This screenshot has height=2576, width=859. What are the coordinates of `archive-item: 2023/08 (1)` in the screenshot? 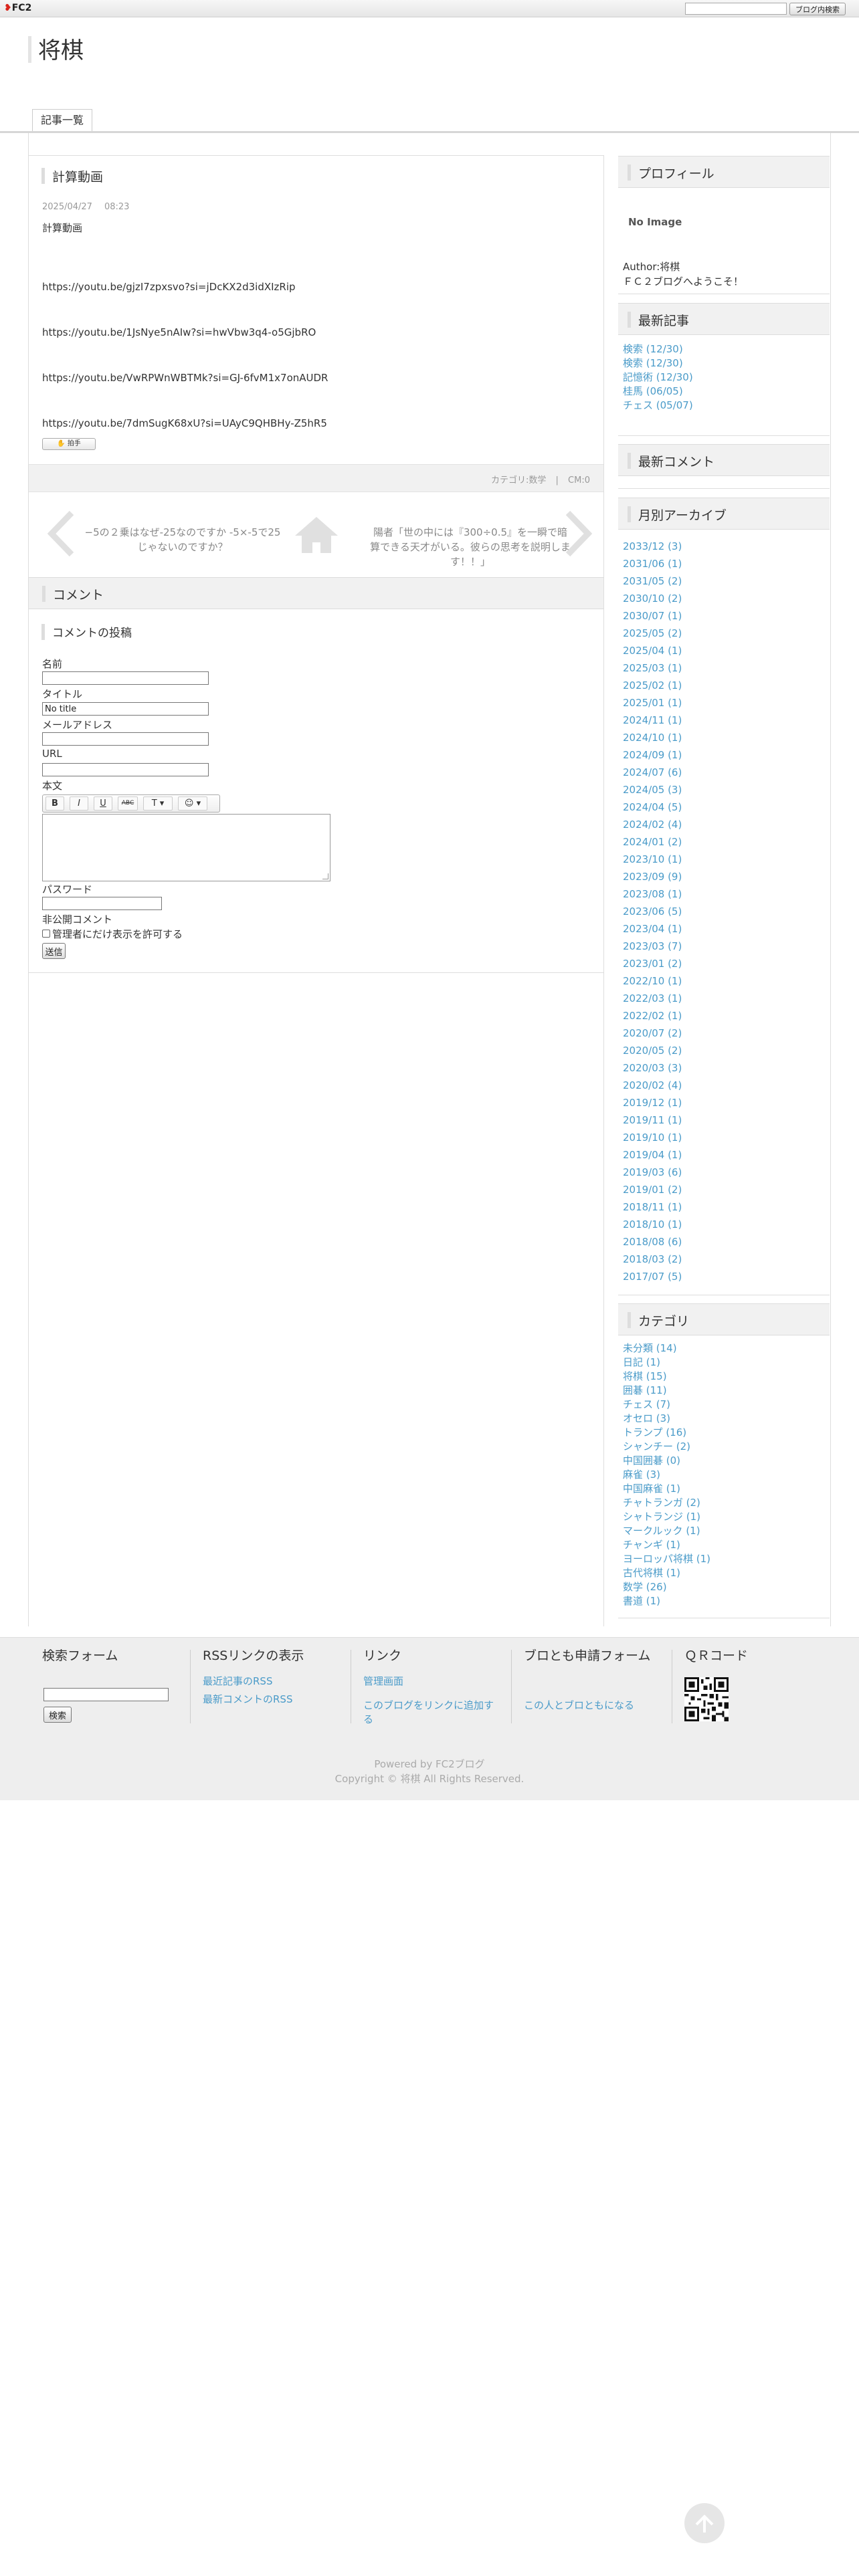 It's located at (652, 894).